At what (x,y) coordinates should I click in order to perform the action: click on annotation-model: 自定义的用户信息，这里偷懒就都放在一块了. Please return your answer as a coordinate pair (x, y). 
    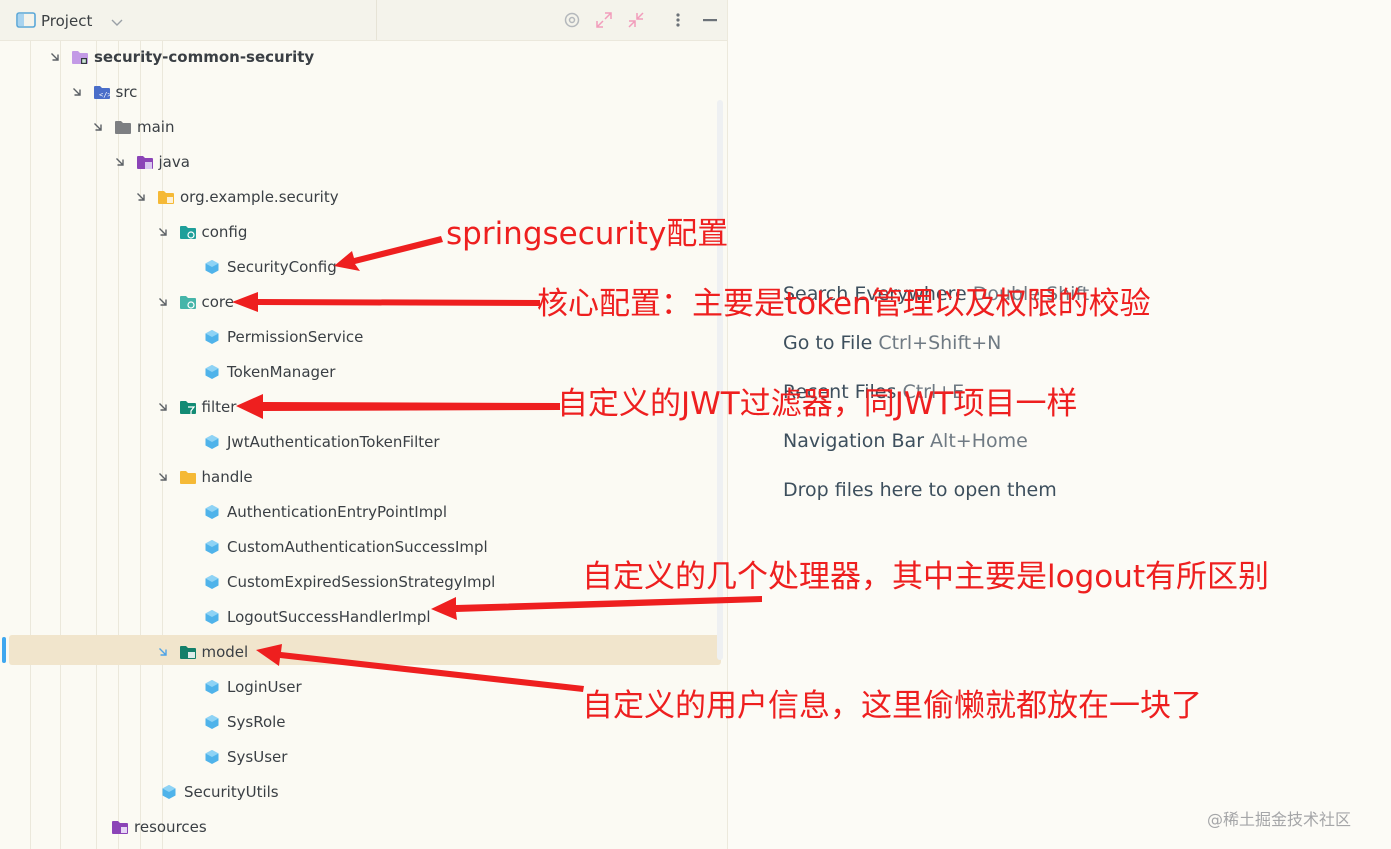
    Looking at the image, I should click on (892, 706).